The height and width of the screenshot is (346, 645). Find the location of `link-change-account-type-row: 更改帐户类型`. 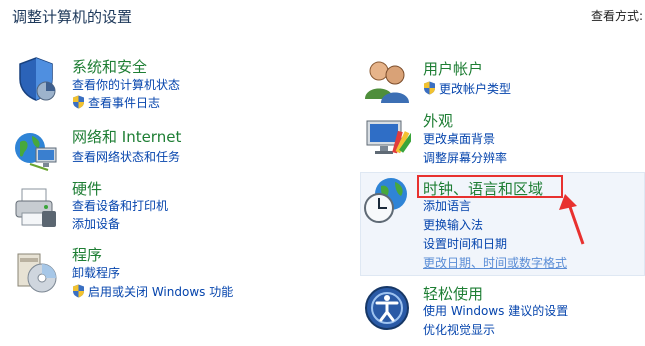

link-change-account-type-row: 更改帐户类型 is located at coordinates (467, 89).